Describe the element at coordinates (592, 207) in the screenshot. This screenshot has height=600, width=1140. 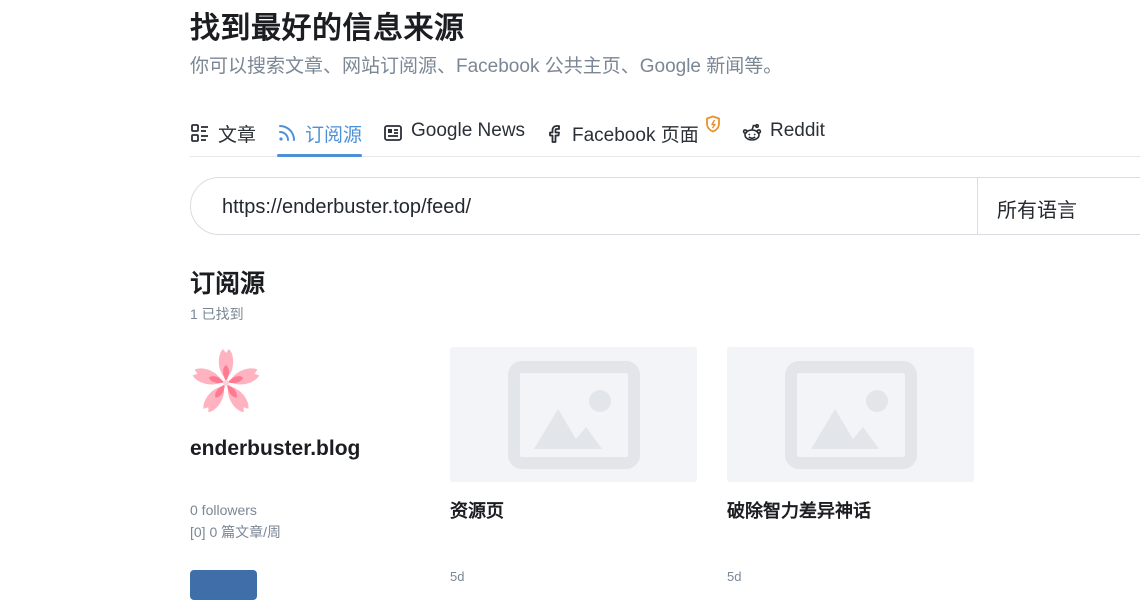
I see `search-input` at that location.